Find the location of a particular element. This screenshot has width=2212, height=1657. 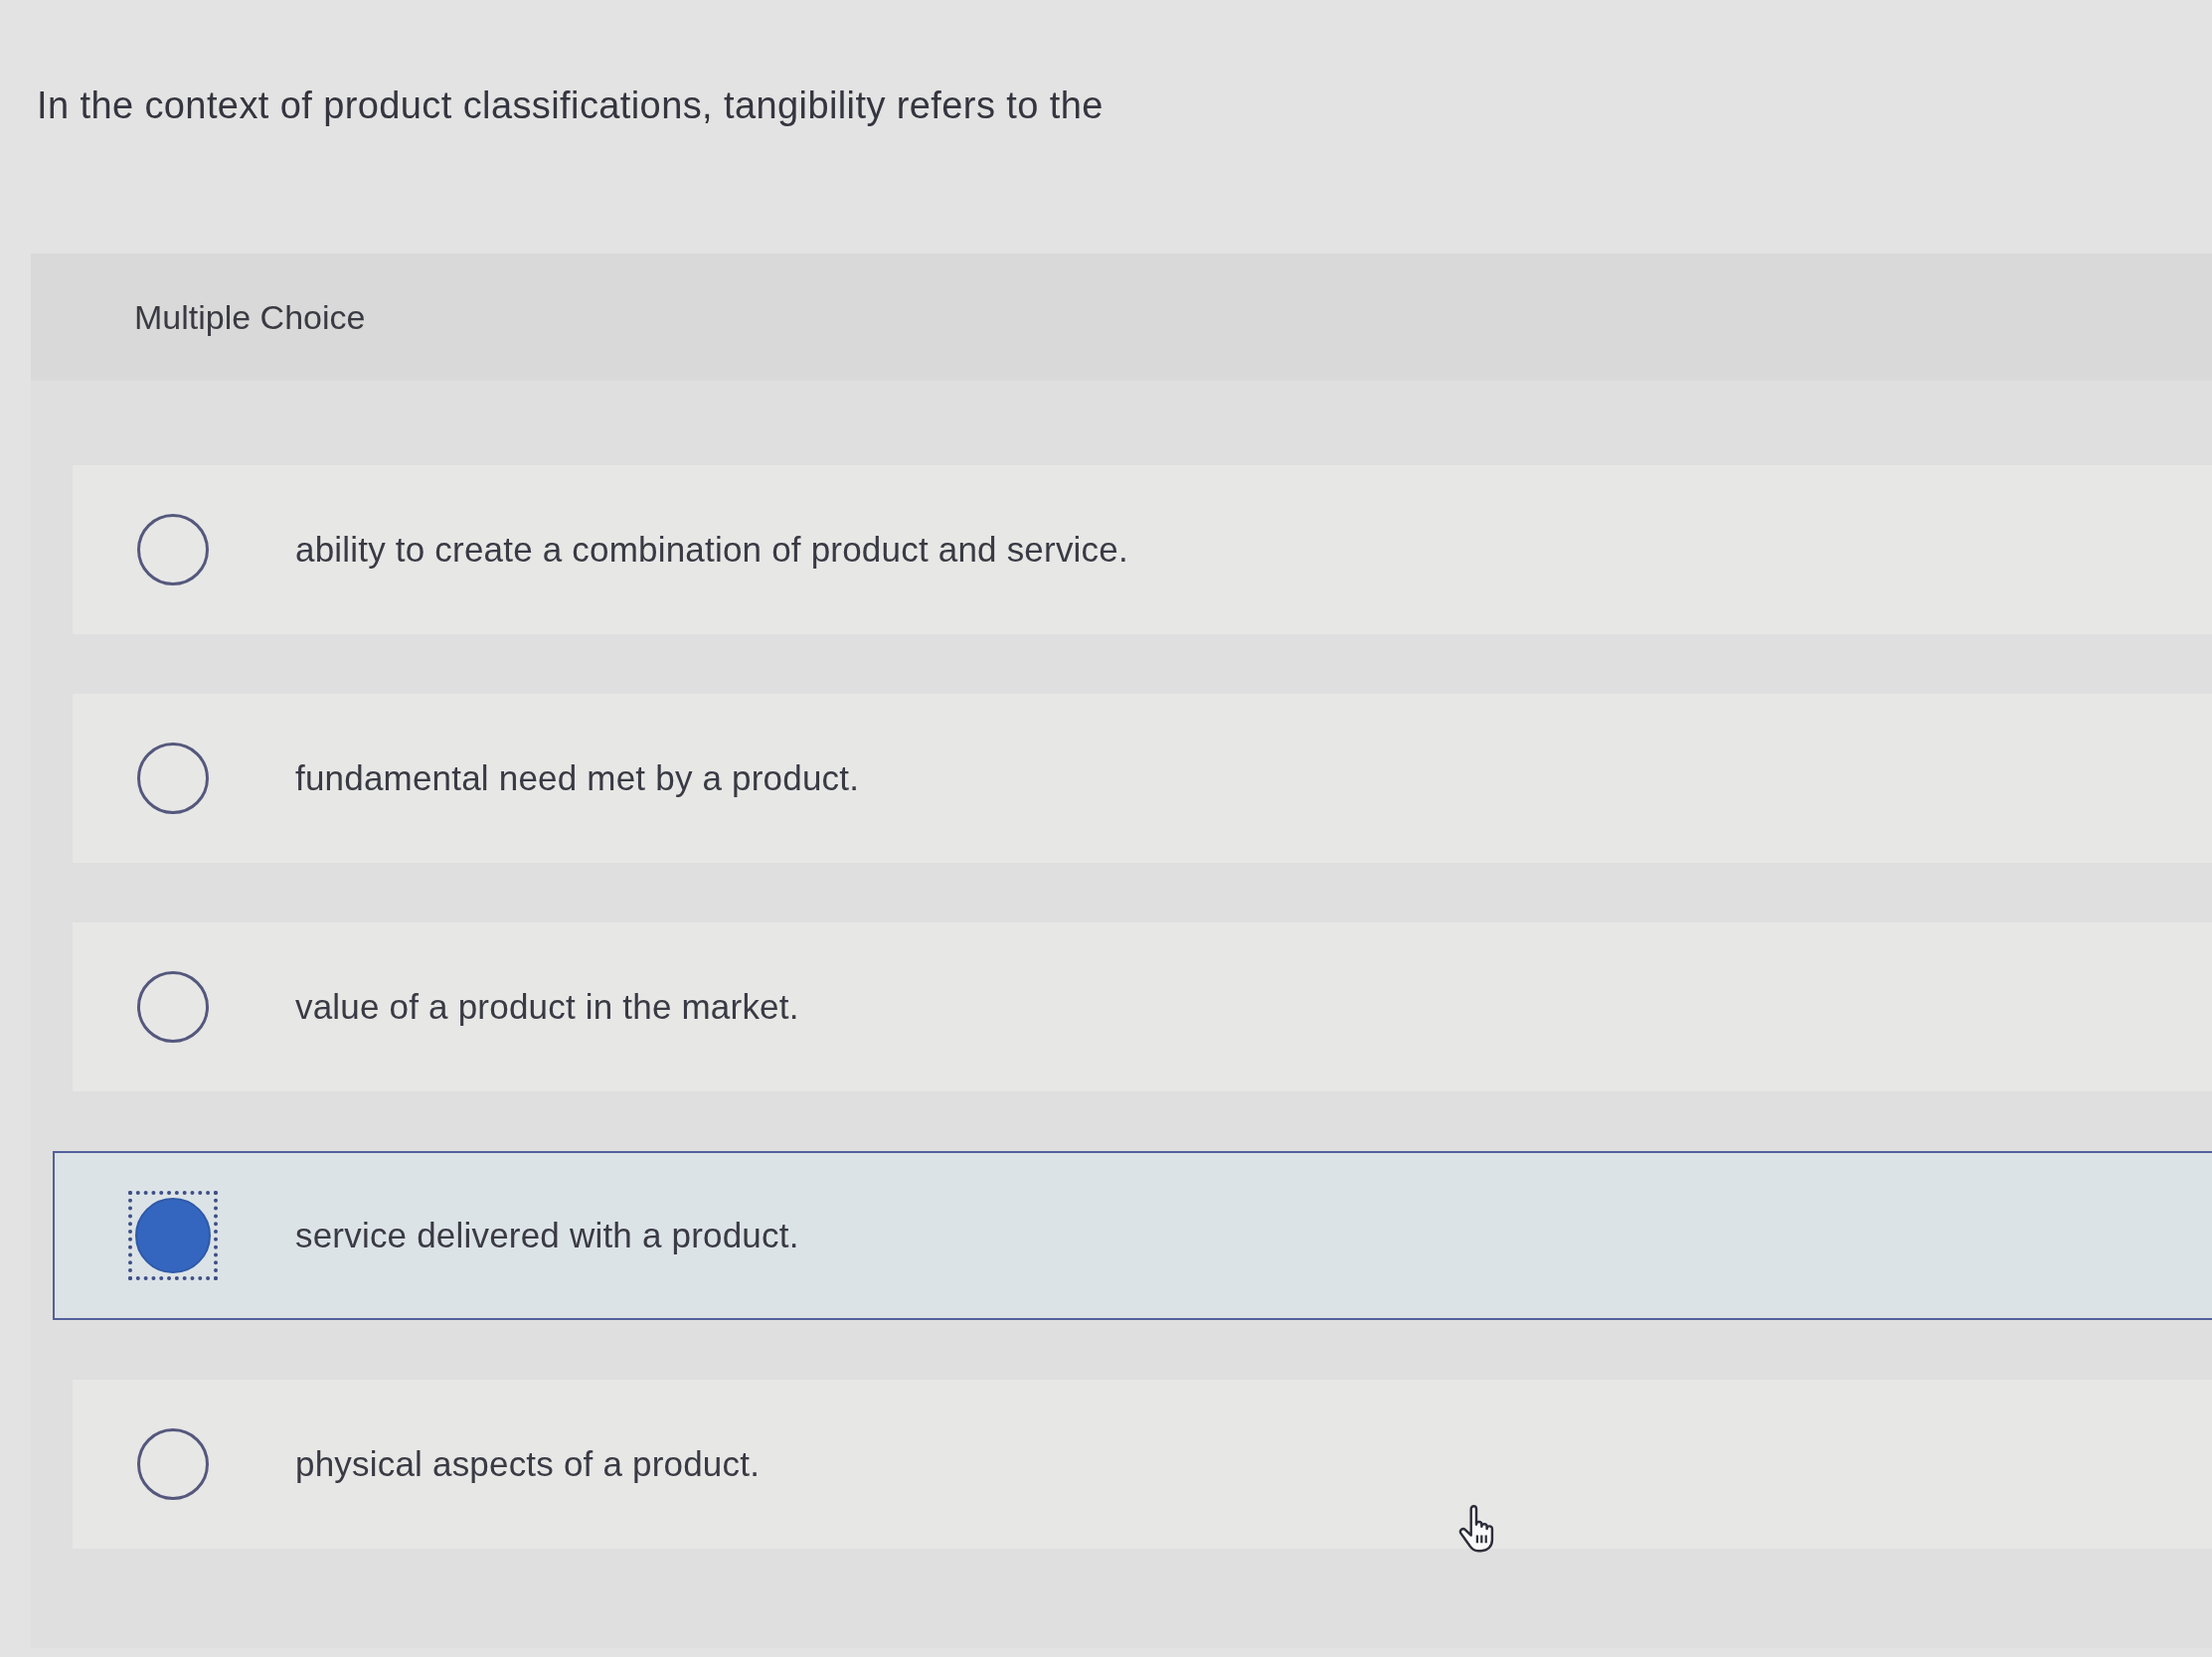

option-label: fundamental need met by a product. is located at coordinates (577, 778).